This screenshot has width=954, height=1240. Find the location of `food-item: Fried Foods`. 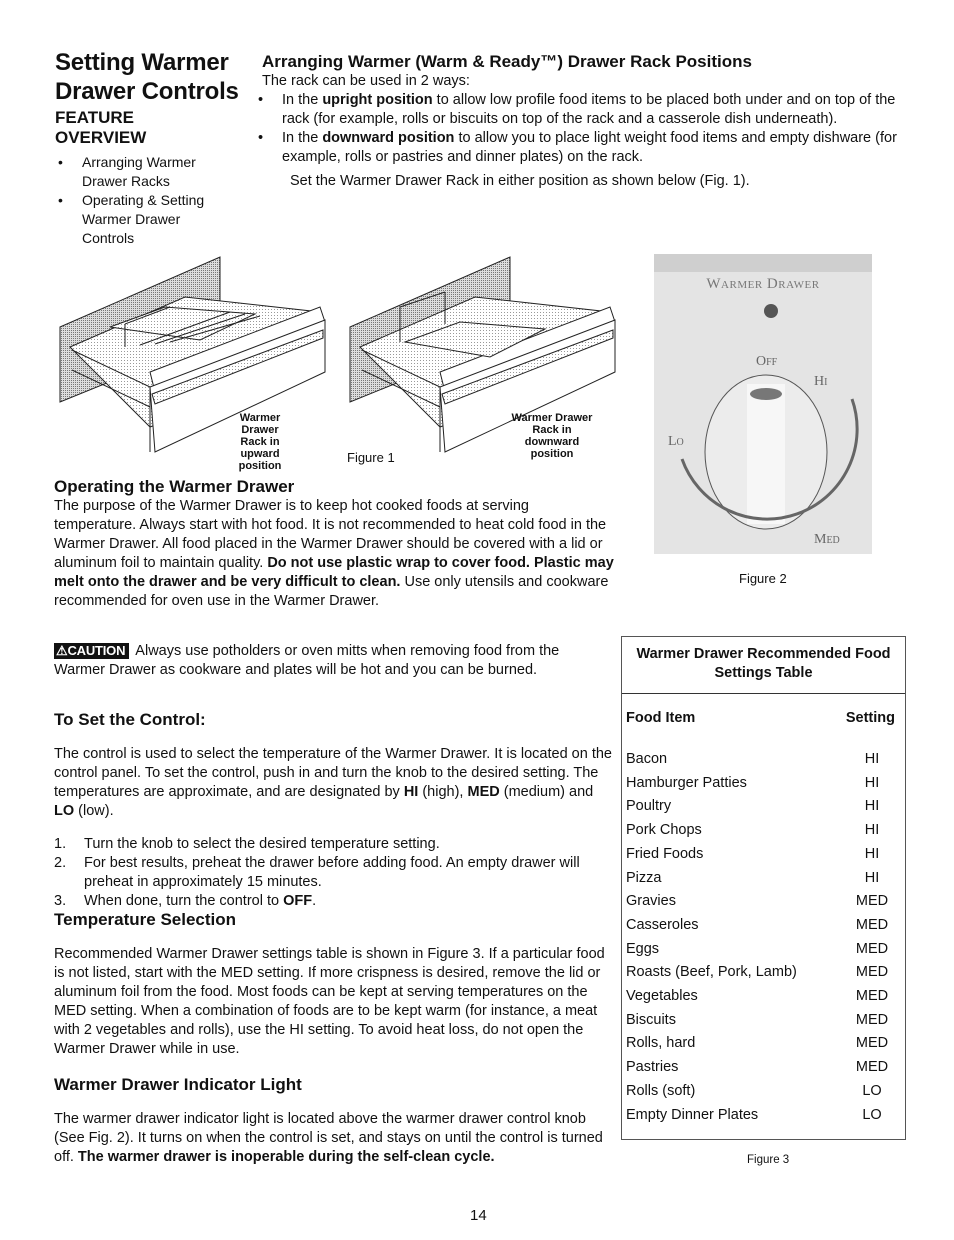

food-item: Fried Foods is located at coordinates (665, 853).